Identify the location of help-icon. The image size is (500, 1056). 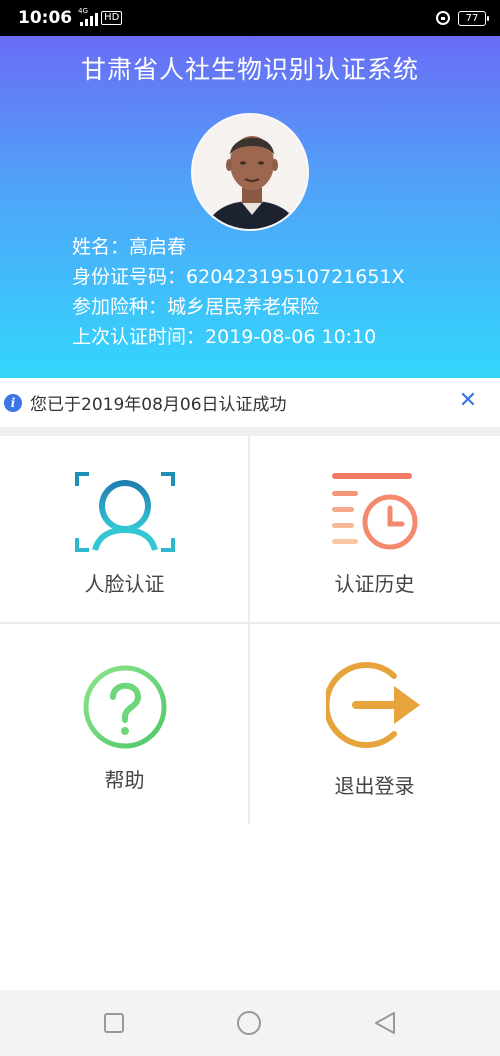
(125, 707).